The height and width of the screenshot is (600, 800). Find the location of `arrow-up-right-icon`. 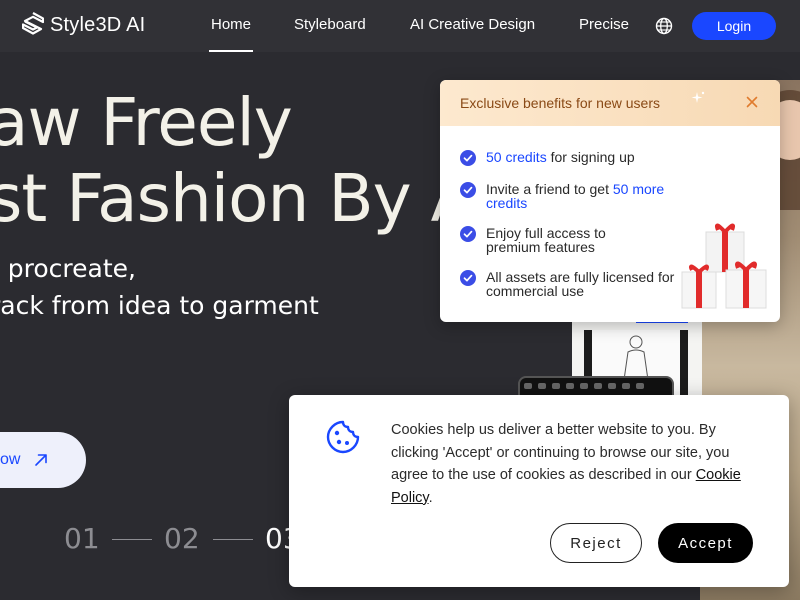

arrow-up-right-icon is located at coordinates (41, 460).